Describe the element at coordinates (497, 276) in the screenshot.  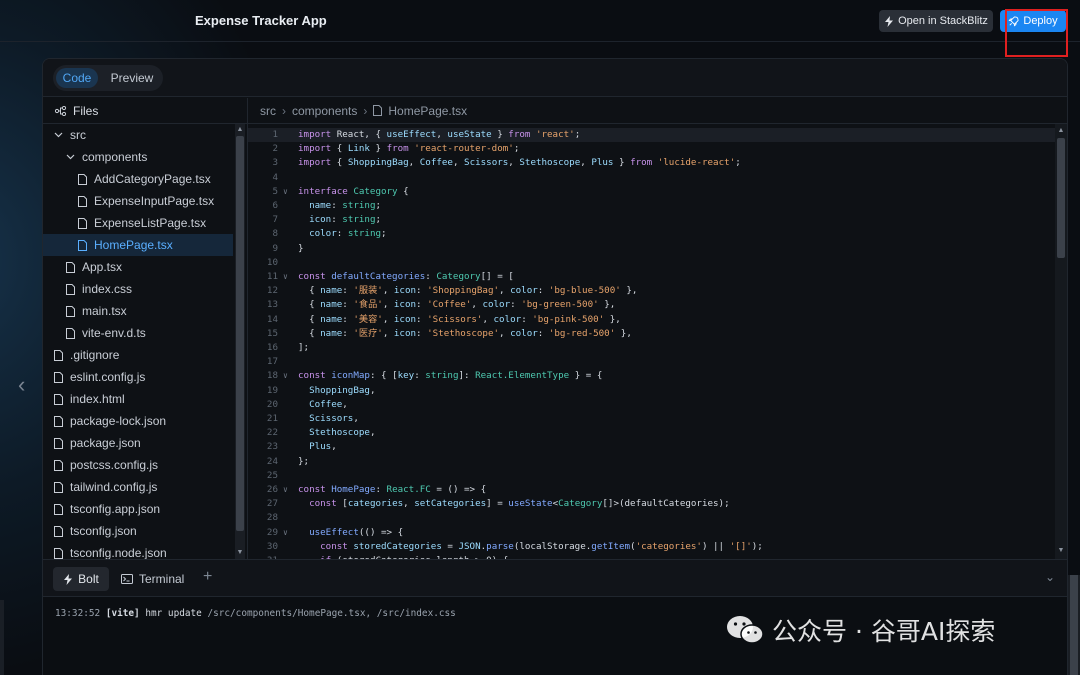
I see `code-token: [] = [` at that location.